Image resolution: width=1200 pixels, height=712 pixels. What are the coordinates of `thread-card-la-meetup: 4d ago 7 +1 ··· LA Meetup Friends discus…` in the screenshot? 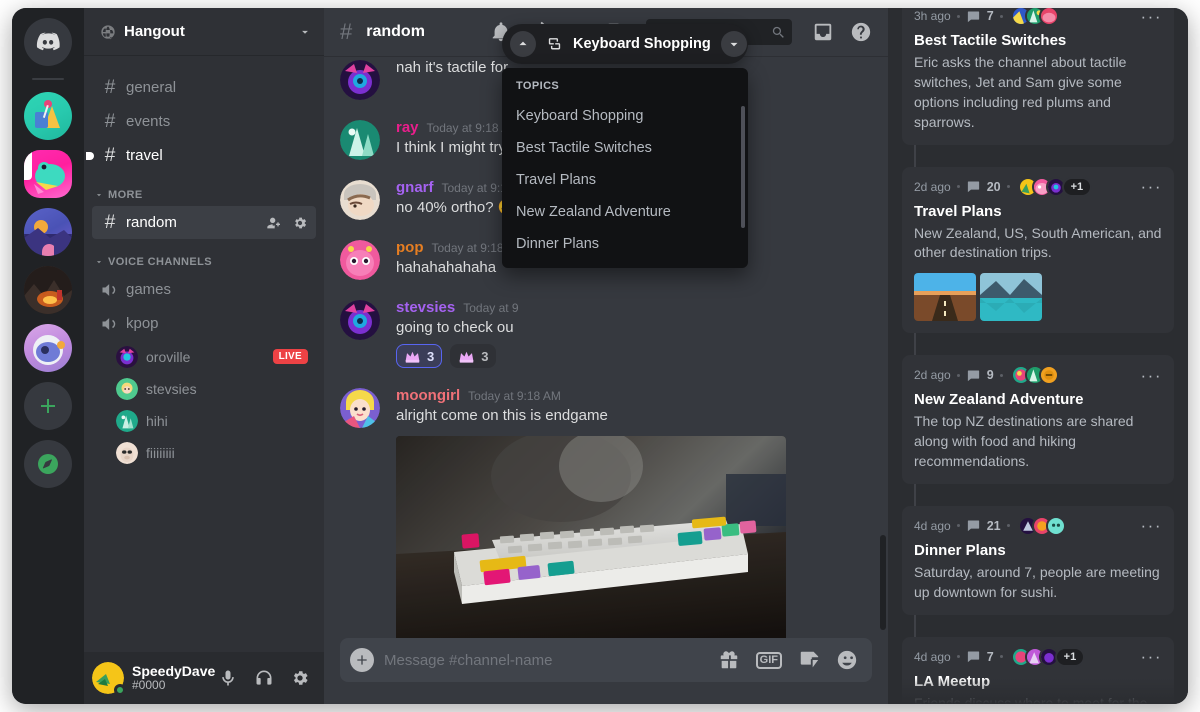 It's located at (1038, 670).